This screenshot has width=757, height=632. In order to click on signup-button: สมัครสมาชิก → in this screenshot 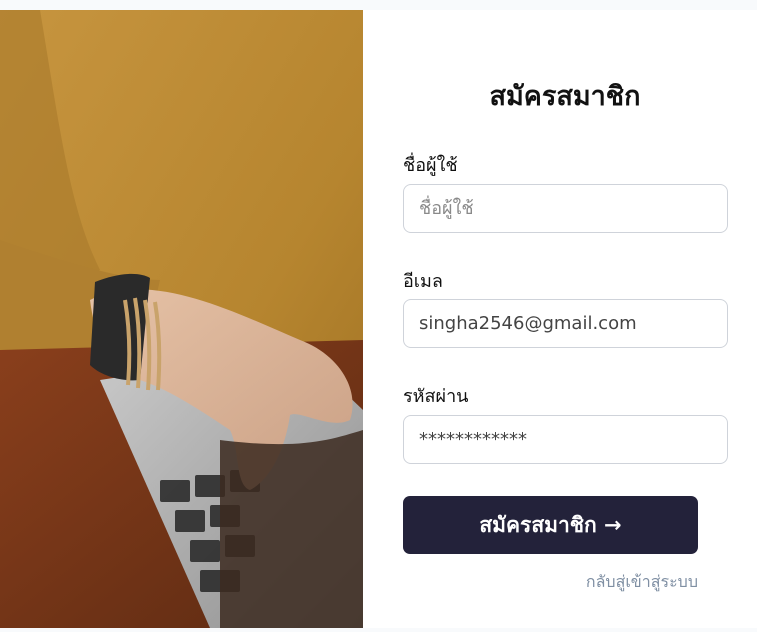, I will do `click(550, 525)`.